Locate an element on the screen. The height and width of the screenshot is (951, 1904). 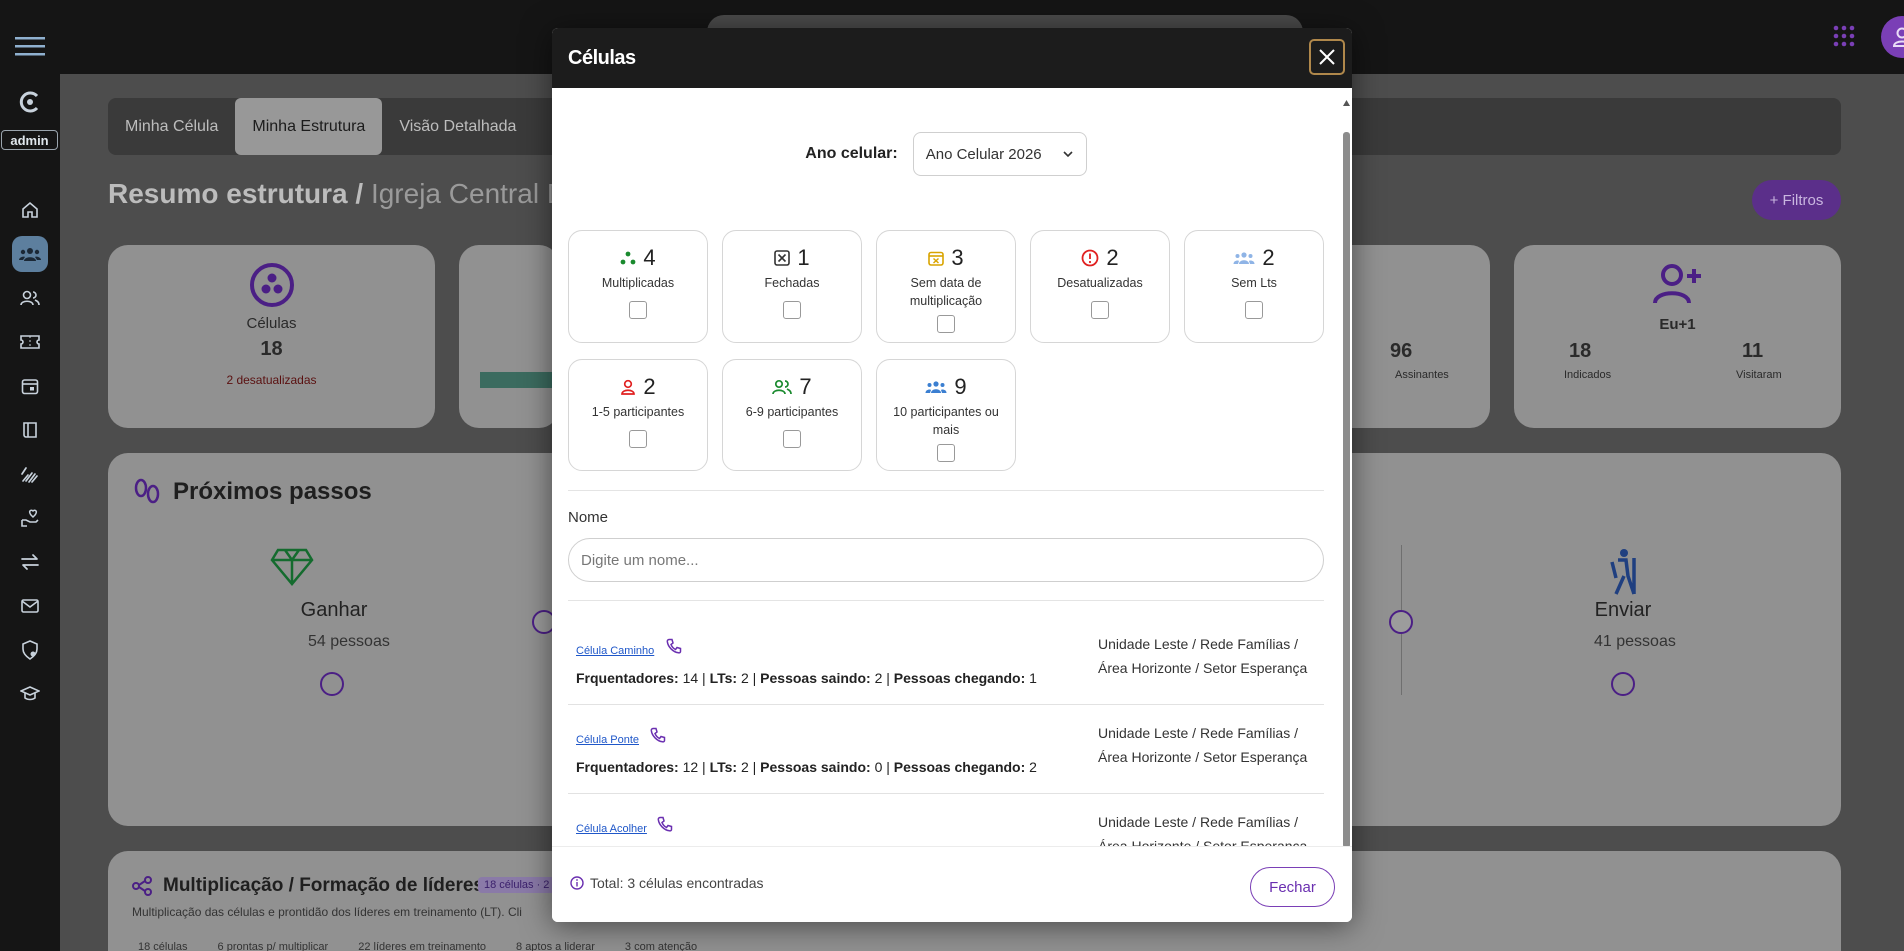
filters-button: + Filtros is located at coordinates (1796, 200).